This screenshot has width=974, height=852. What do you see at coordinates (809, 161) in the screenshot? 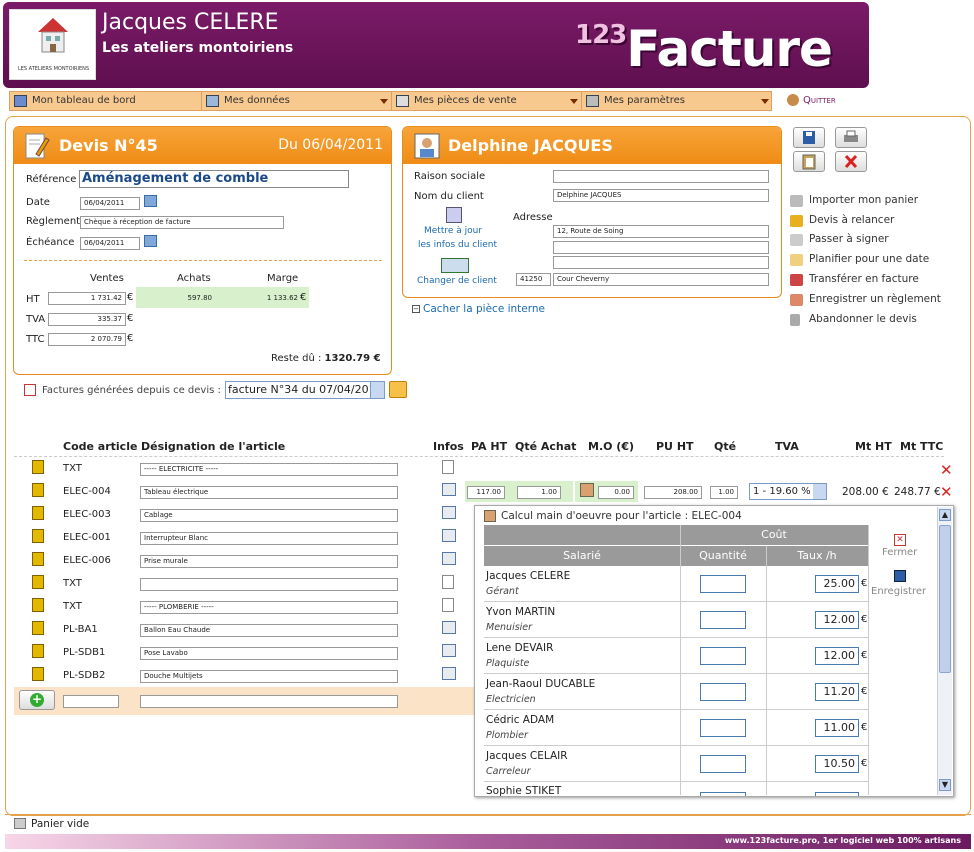
I see `paste-button` at bounding box center [809, 161].